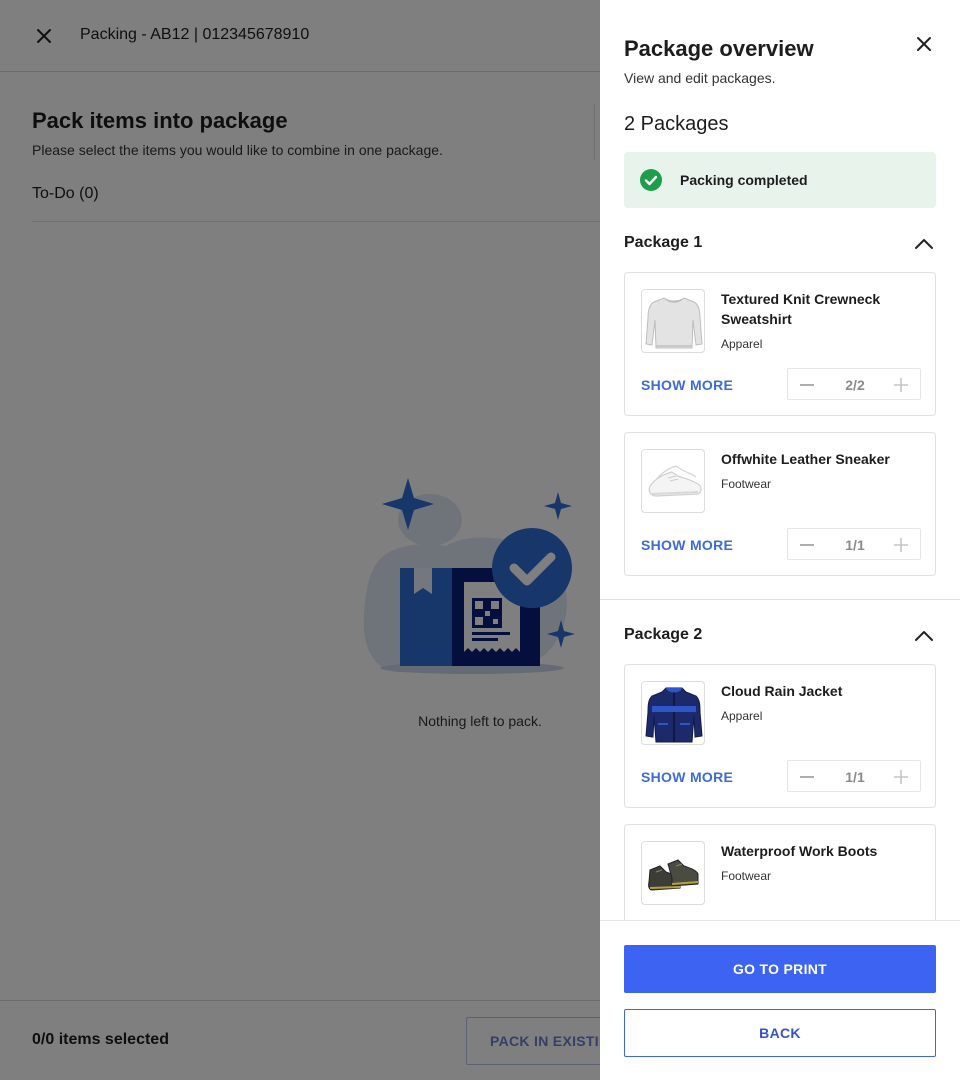  What do you see at coordinates (663, 634) in the screenshot?
I see `package-title: Package 2` at bounding box center [663, 634].